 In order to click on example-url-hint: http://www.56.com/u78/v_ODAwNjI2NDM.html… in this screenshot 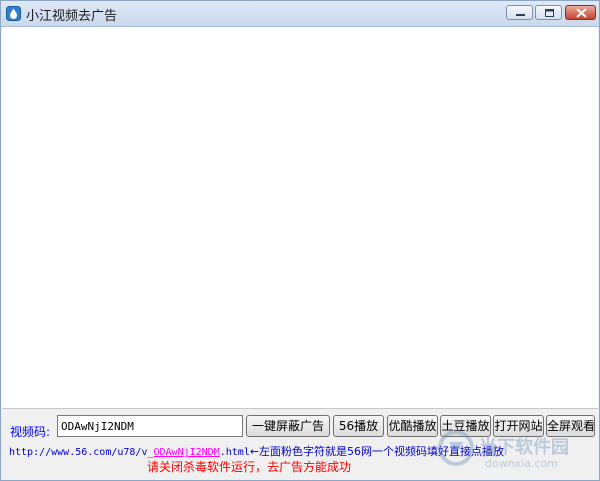, I will do `click(256, 451)`.